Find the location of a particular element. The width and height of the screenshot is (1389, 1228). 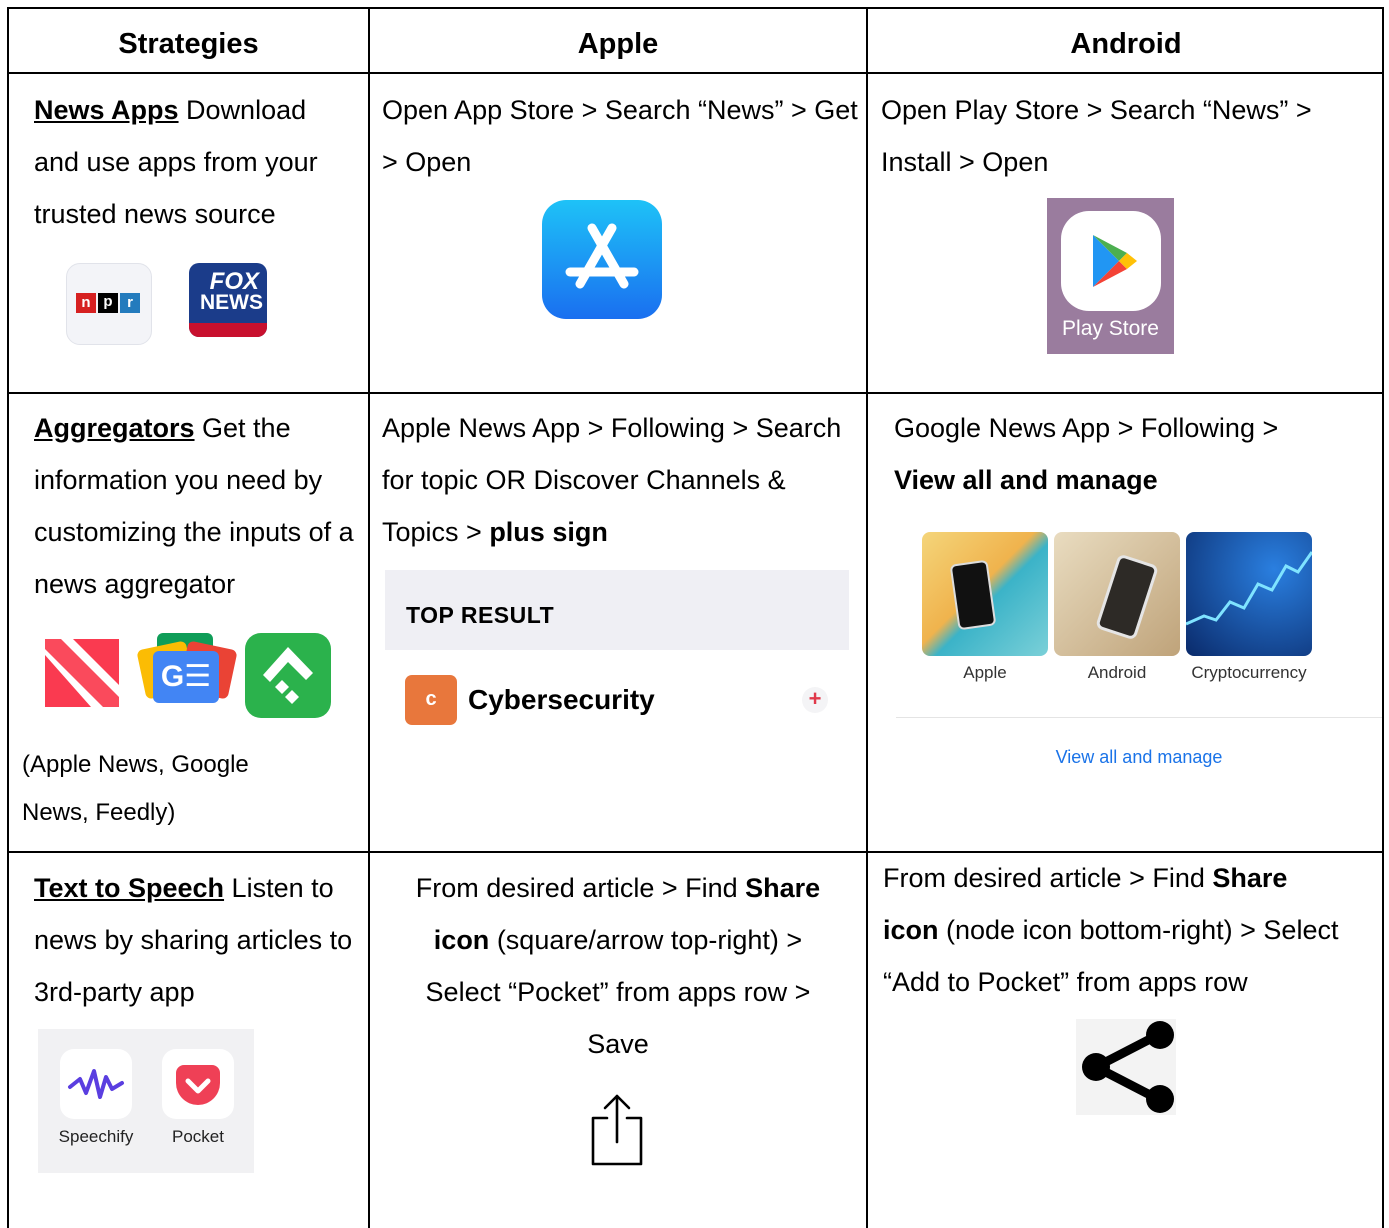

cybersecurity-topic: Cybersecurity is located at coordinates (561, 700).